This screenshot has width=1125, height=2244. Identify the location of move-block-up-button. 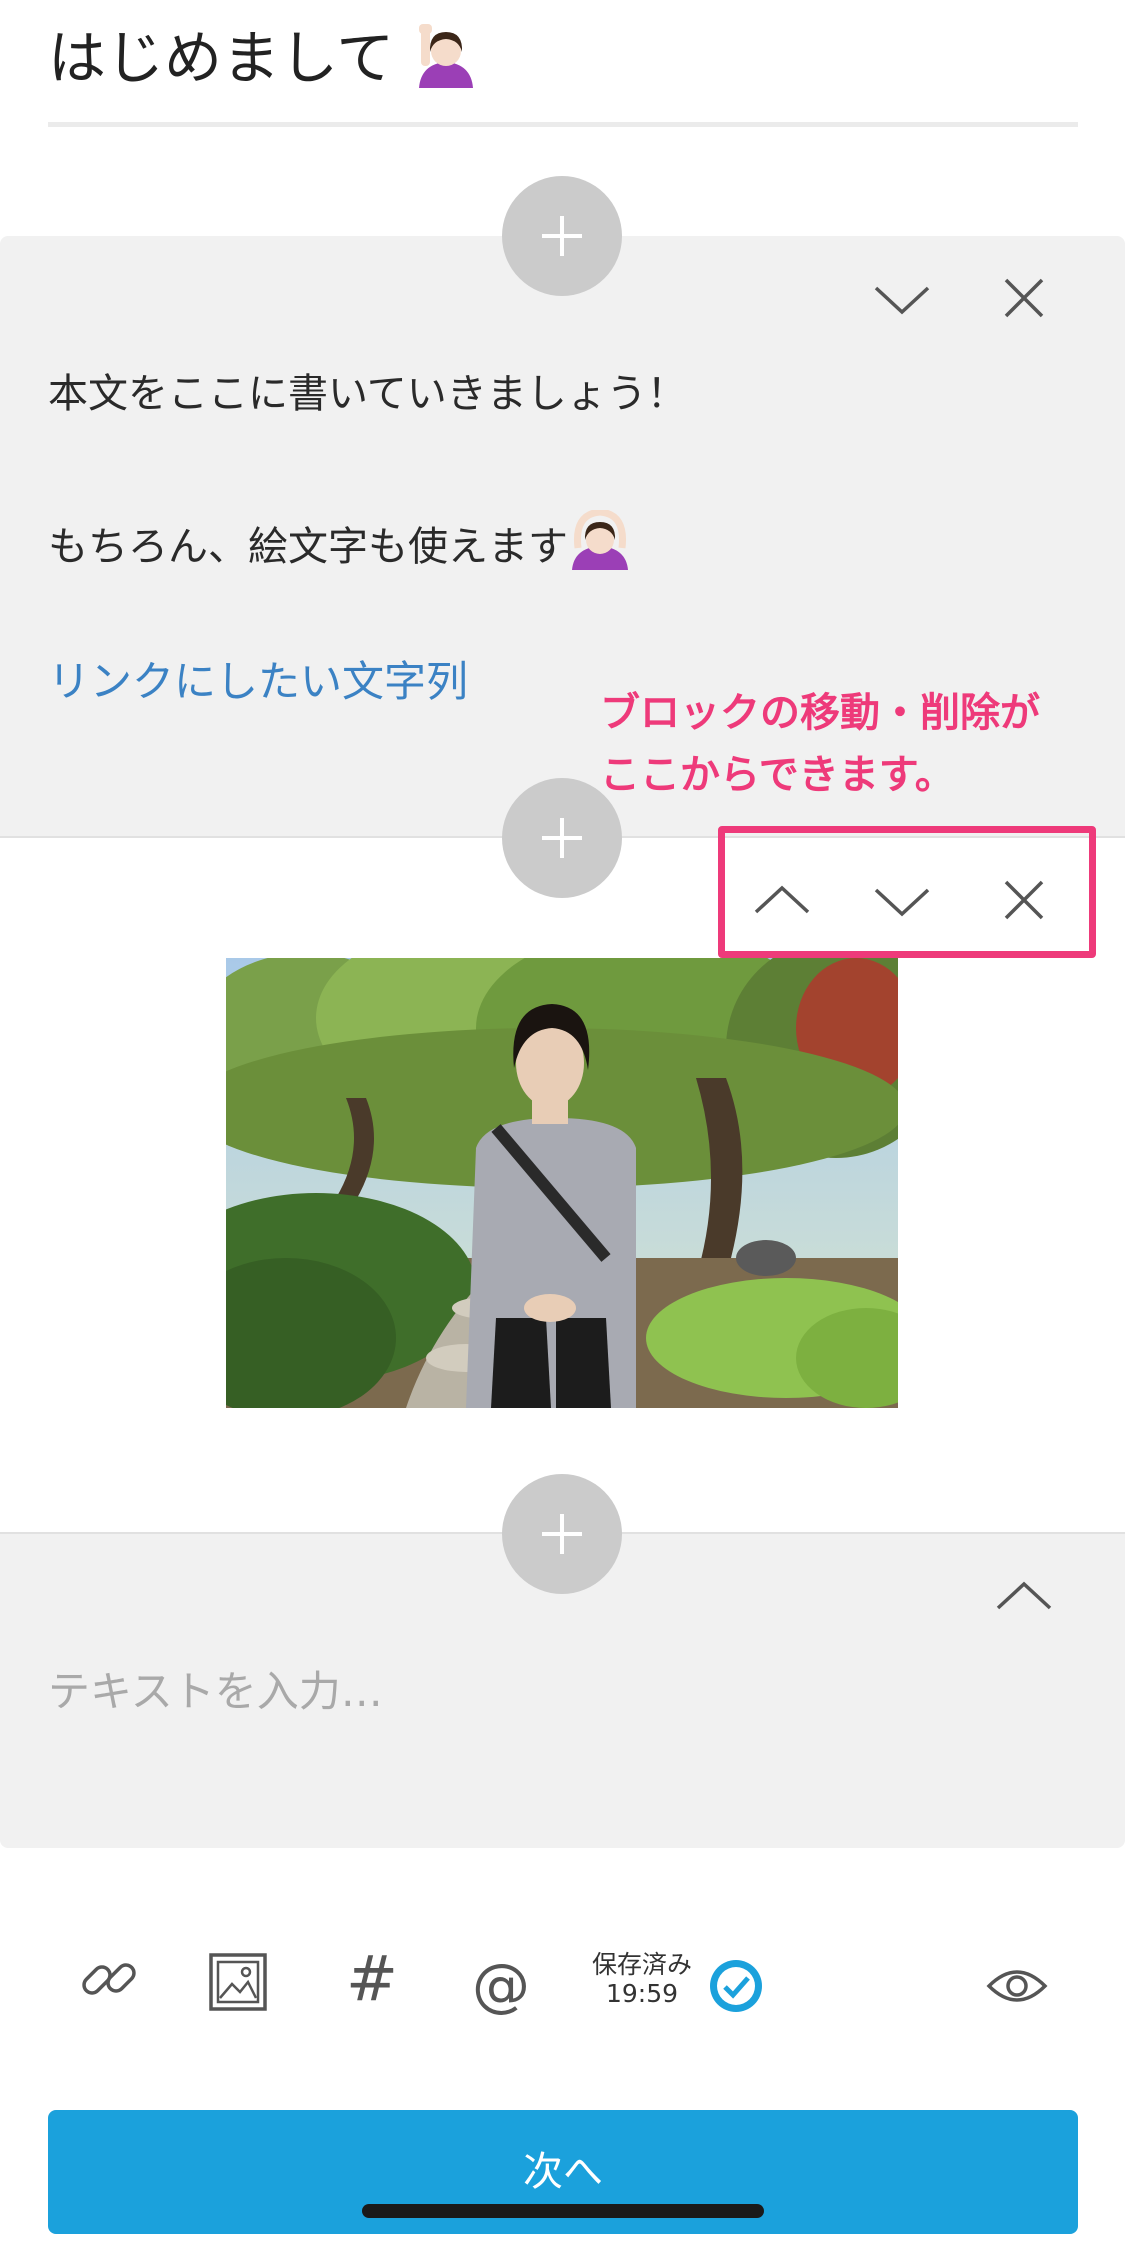
(1024, 1596).